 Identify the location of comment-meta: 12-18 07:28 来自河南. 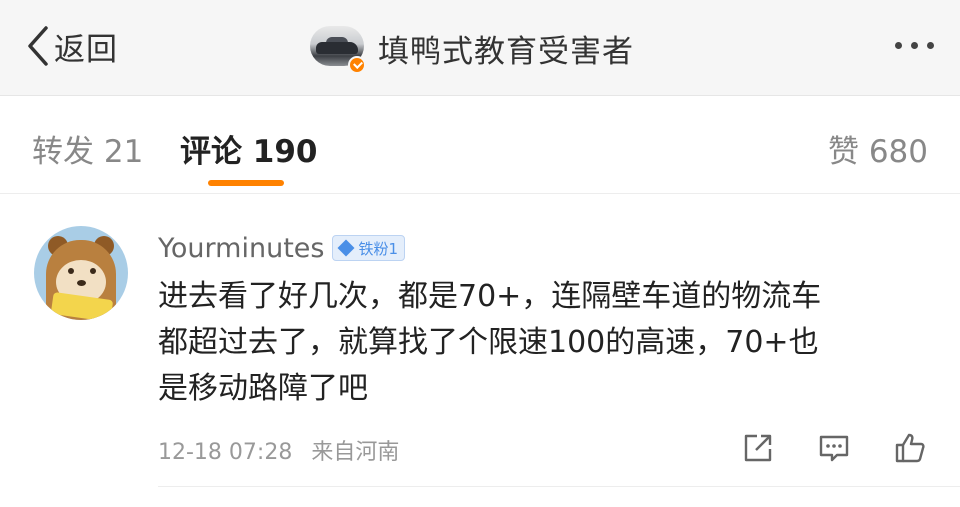
(278, 450).